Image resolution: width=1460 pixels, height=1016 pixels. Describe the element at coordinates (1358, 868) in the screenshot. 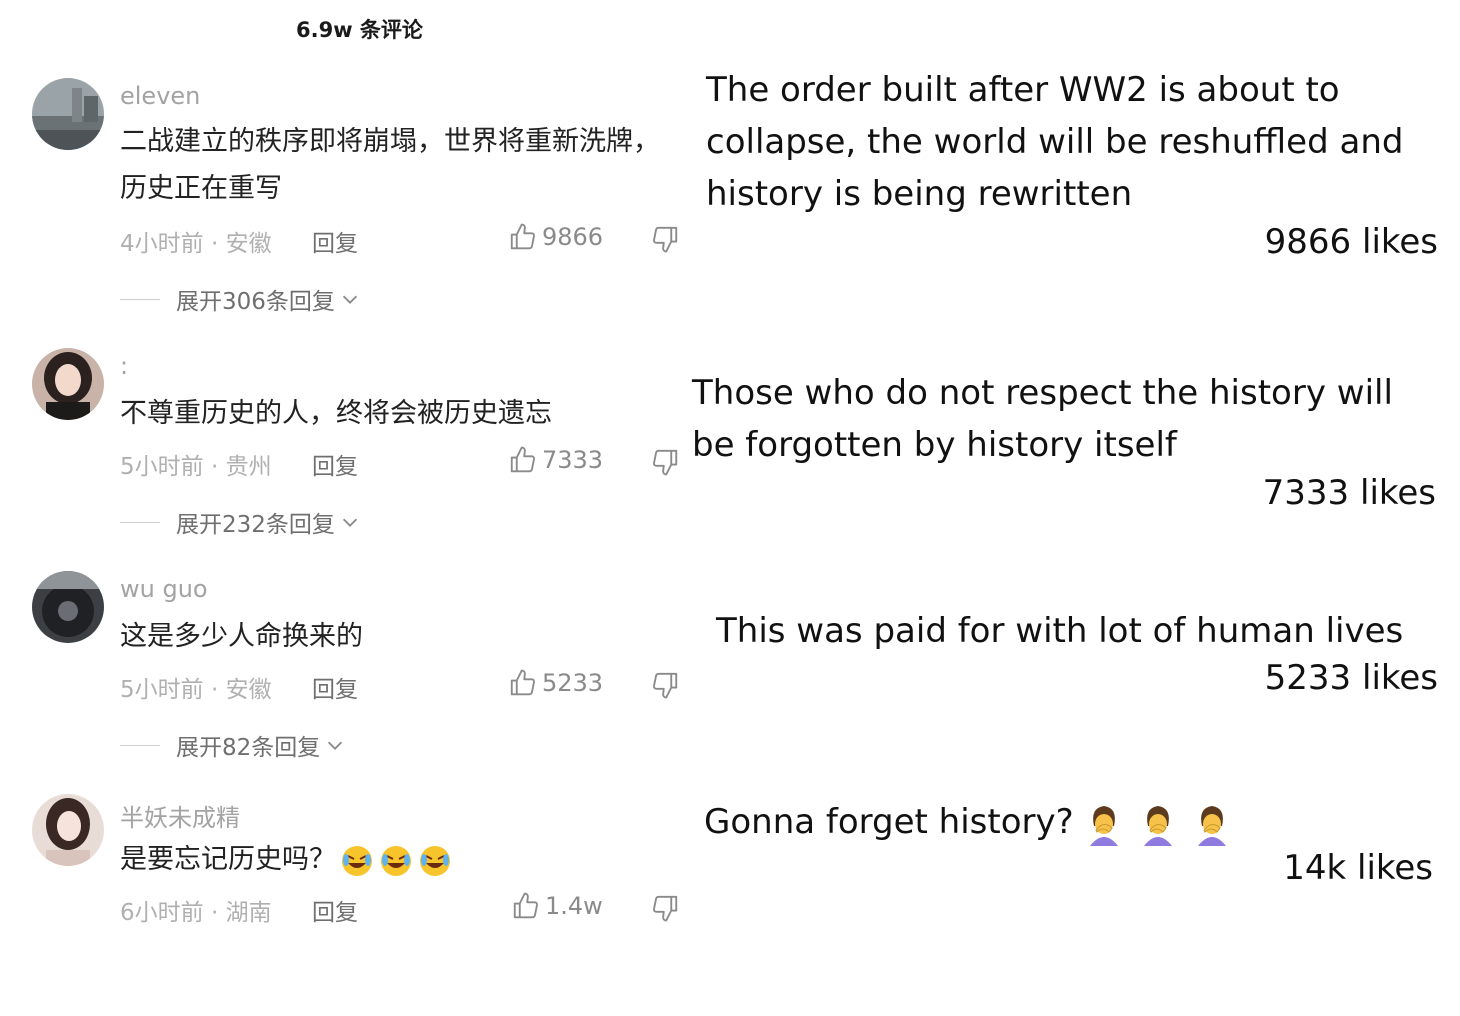

I see `translation-likes: 14k likes` at that location.